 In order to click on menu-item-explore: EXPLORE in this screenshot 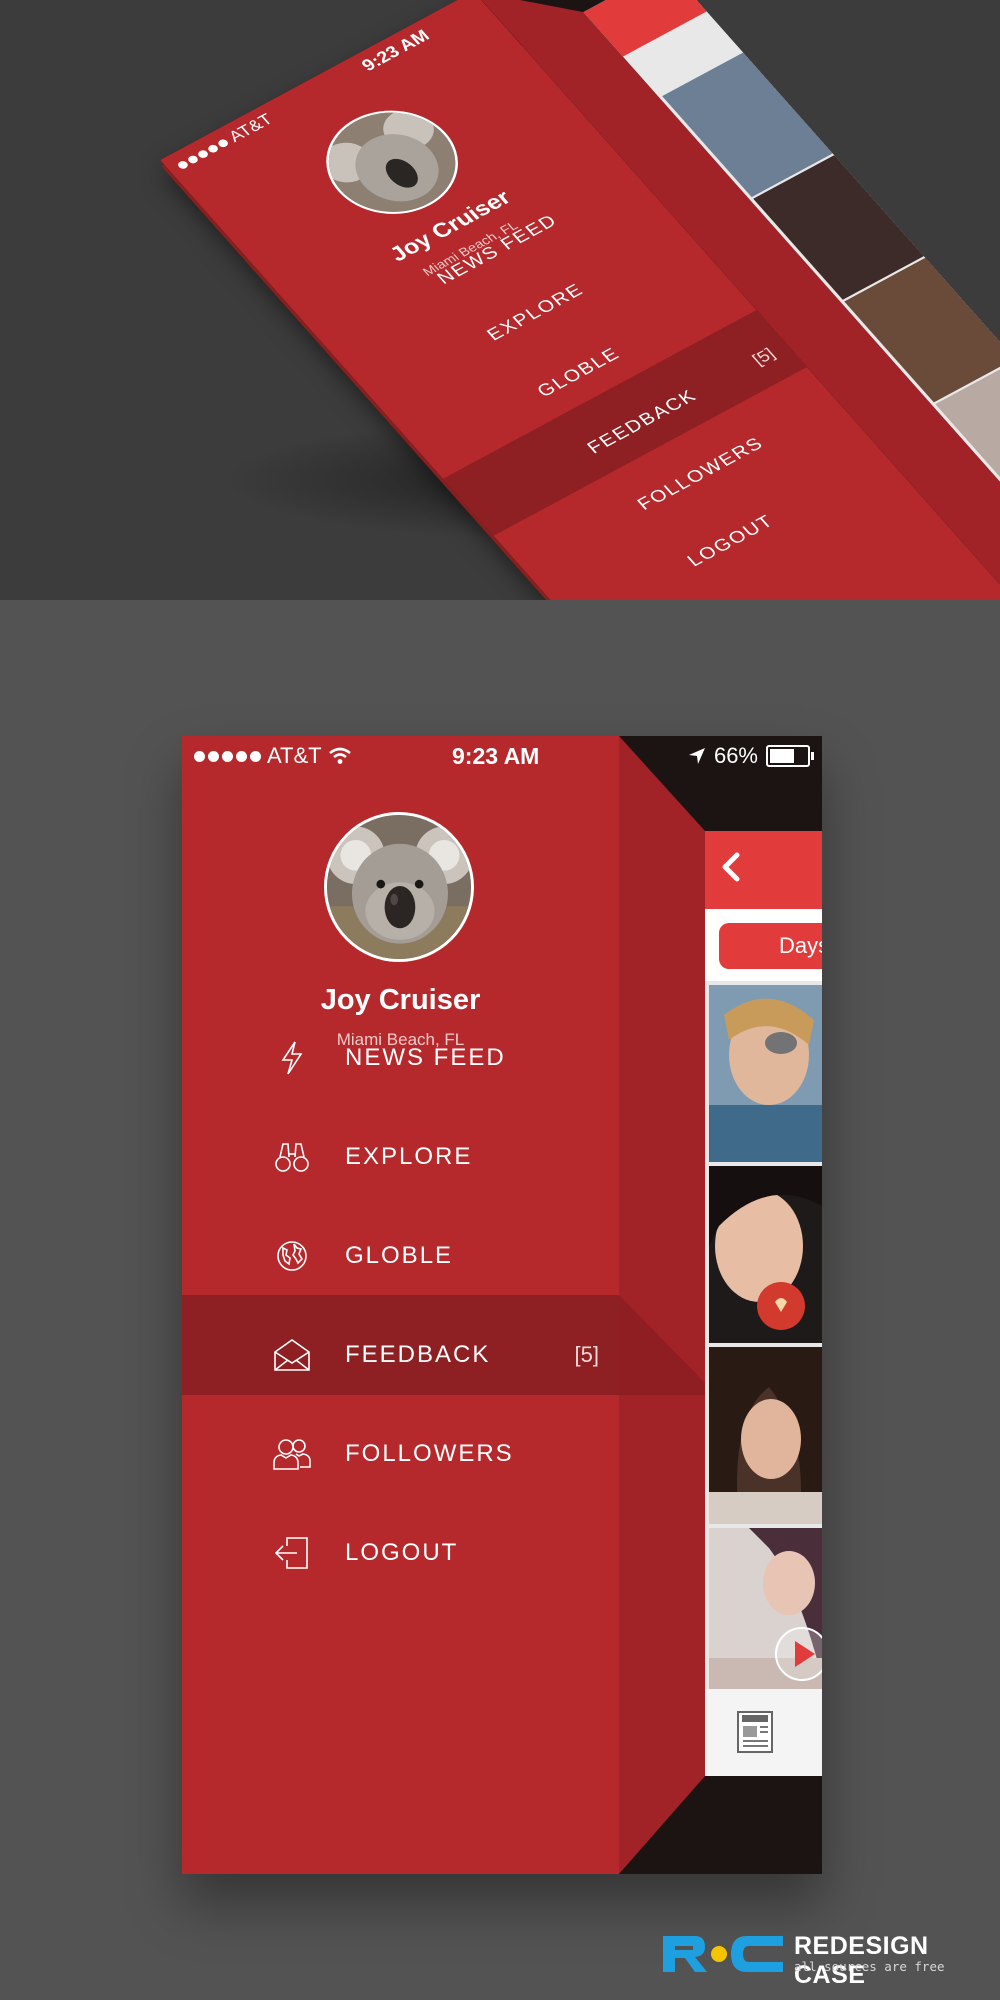, I will do `click(400, 1157)`.